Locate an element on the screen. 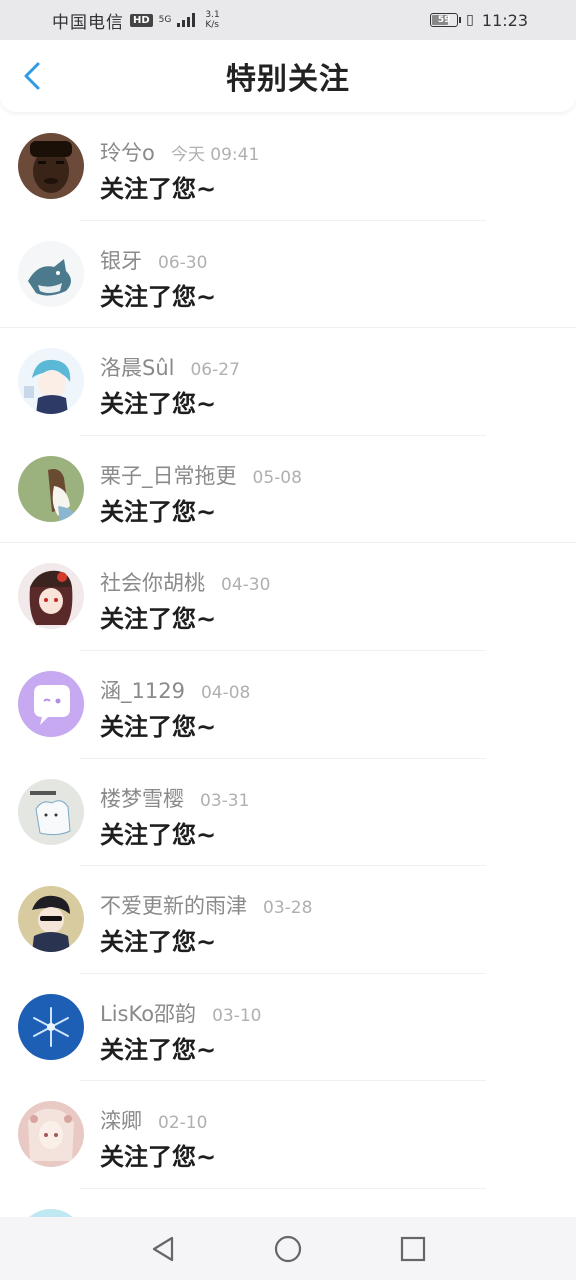 The image size is (576, 1280). item-meta: 不爱更新的雨津 03-28 is located at coordinates (206, 905).